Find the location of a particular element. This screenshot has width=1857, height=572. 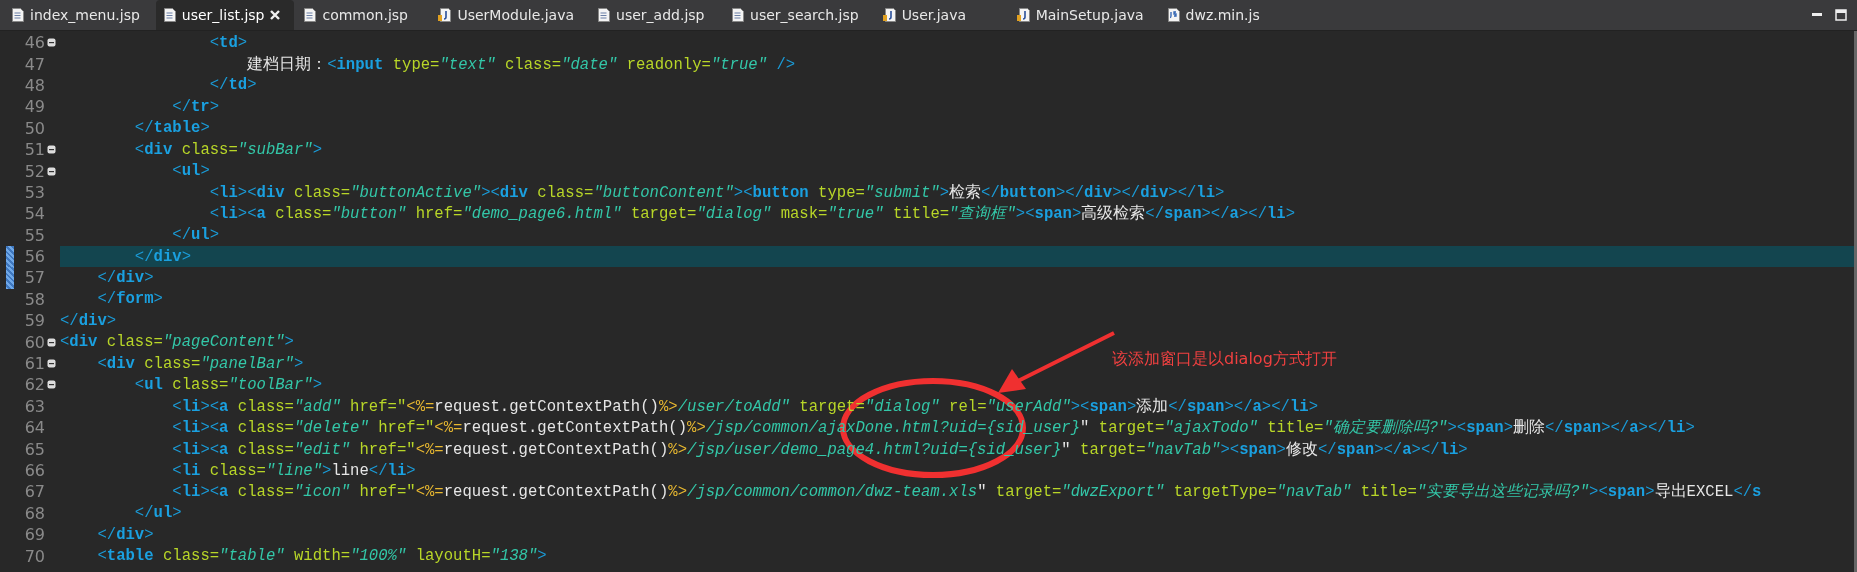

line-number: 57 is located at coordinates (34, 278).